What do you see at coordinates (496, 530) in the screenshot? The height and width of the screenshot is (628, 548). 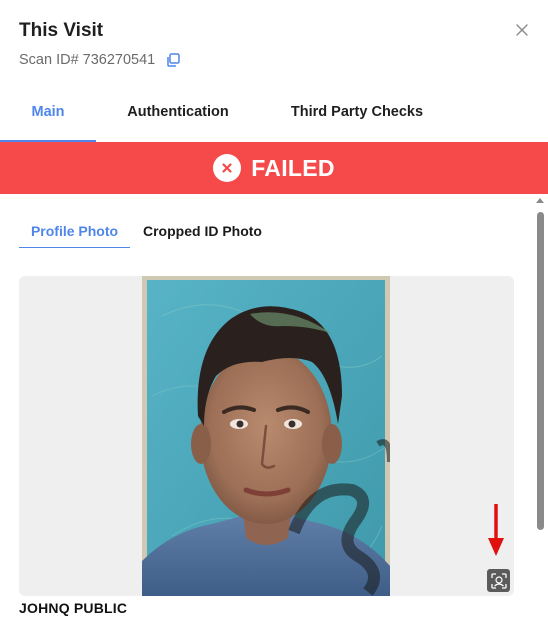 I see `annotation-arrow-icon` at bounding box center [496, 530].